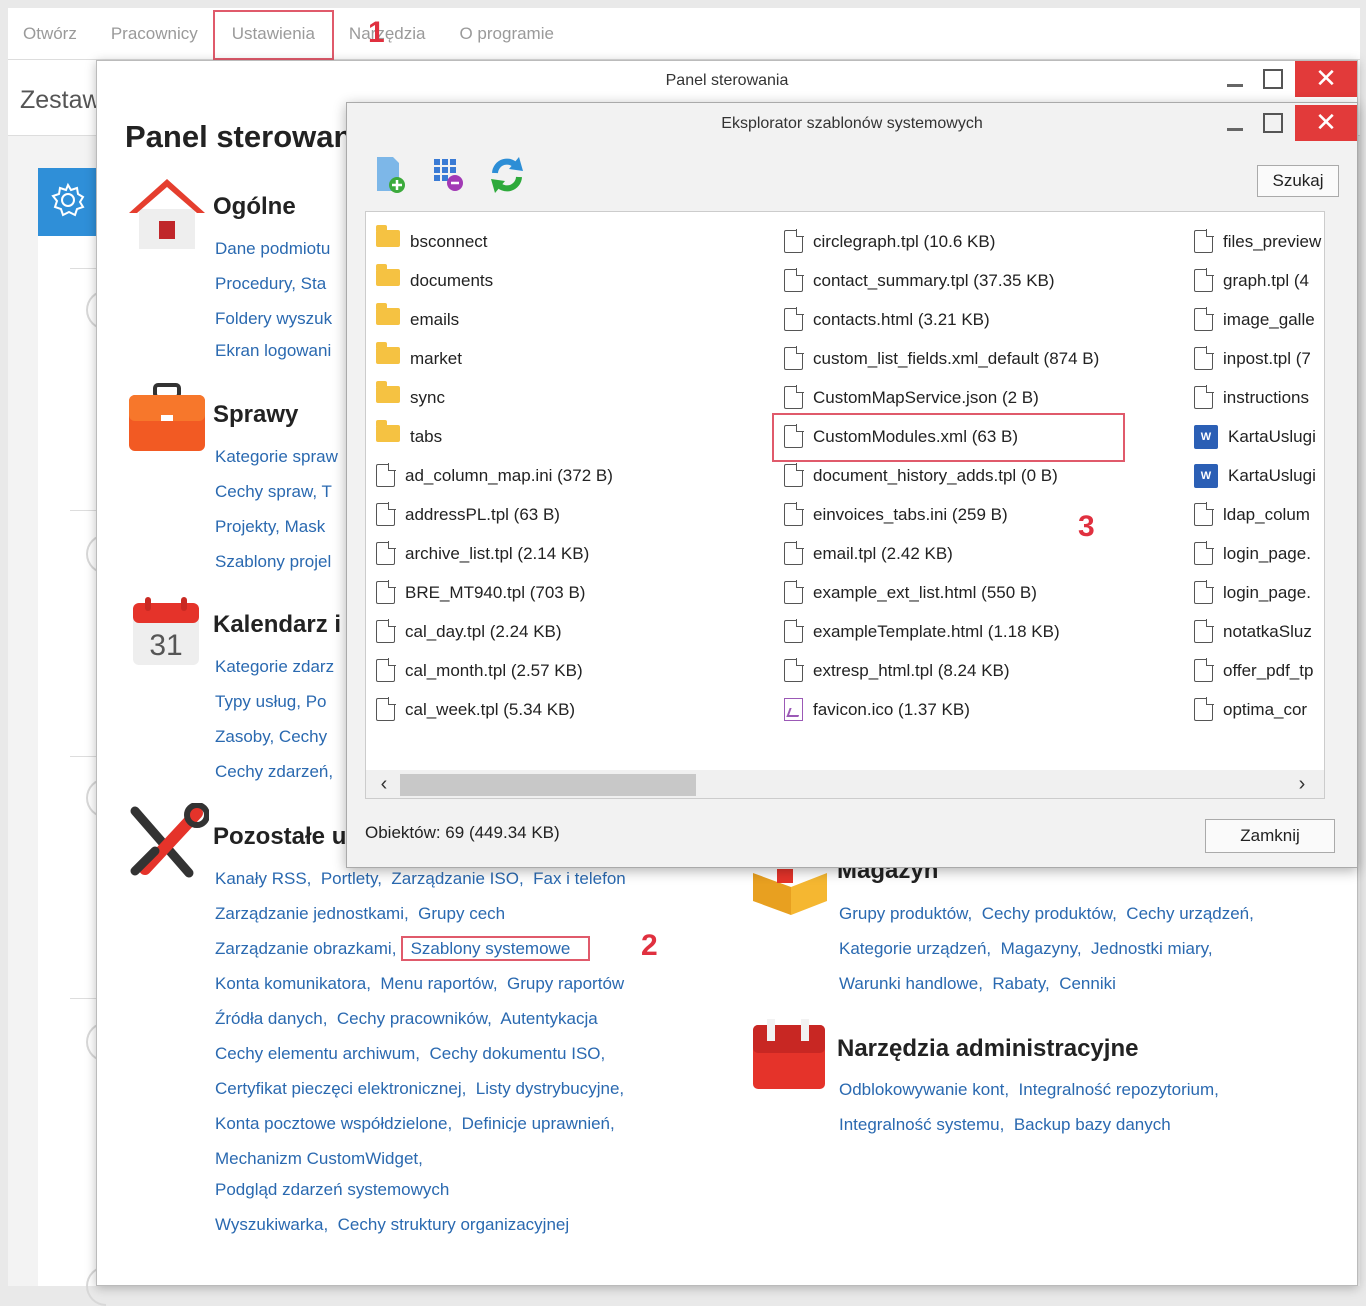 The image size is (1366, 1306). Describe the element at coordinates (273, 34) in the screenshot. I see `menu-ustawienia: Ustawienia` at that location.